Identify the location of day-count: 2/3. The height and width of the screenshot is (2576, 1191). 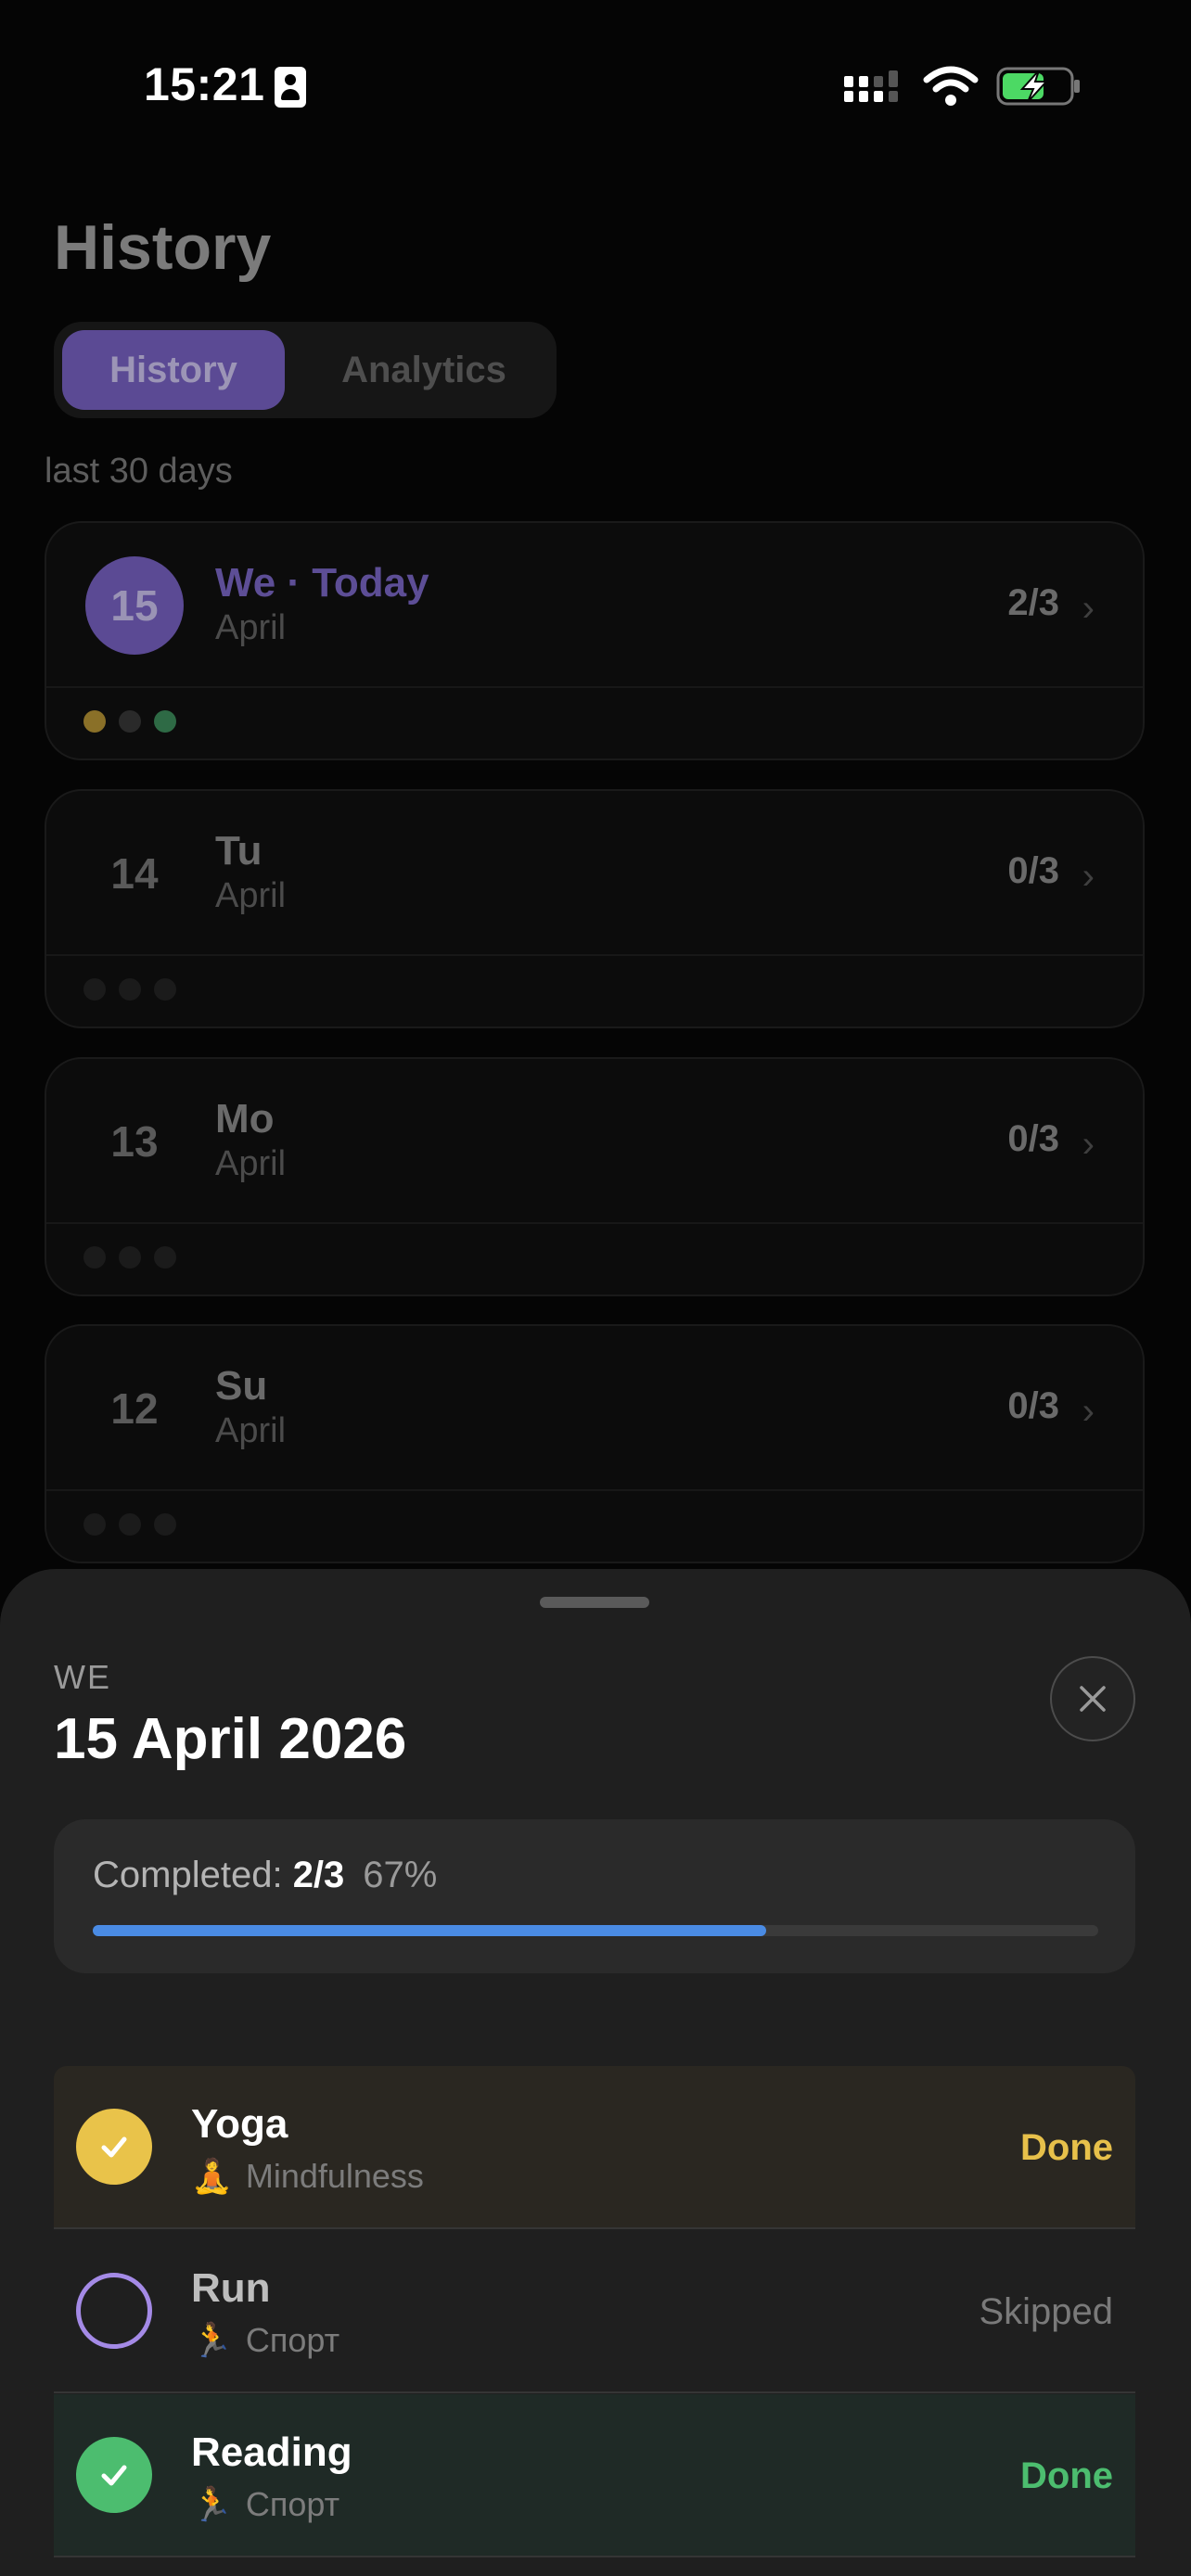
(1033, 602).